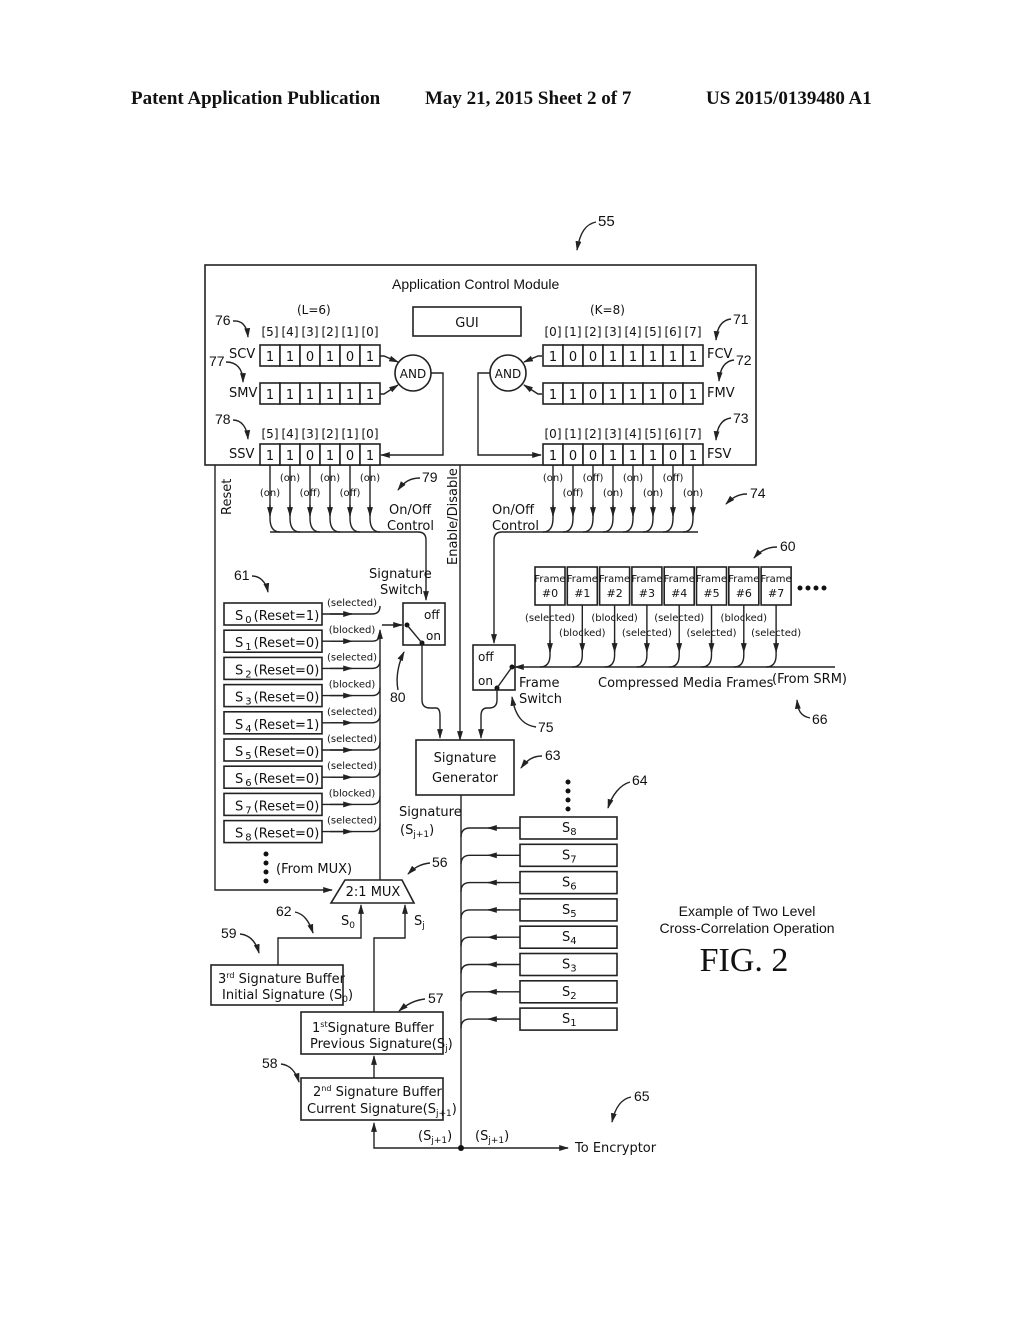  Describe the element at coordinates (553, 434) in the screenshot. I see `frame-bottom-index: [0]` at that location.